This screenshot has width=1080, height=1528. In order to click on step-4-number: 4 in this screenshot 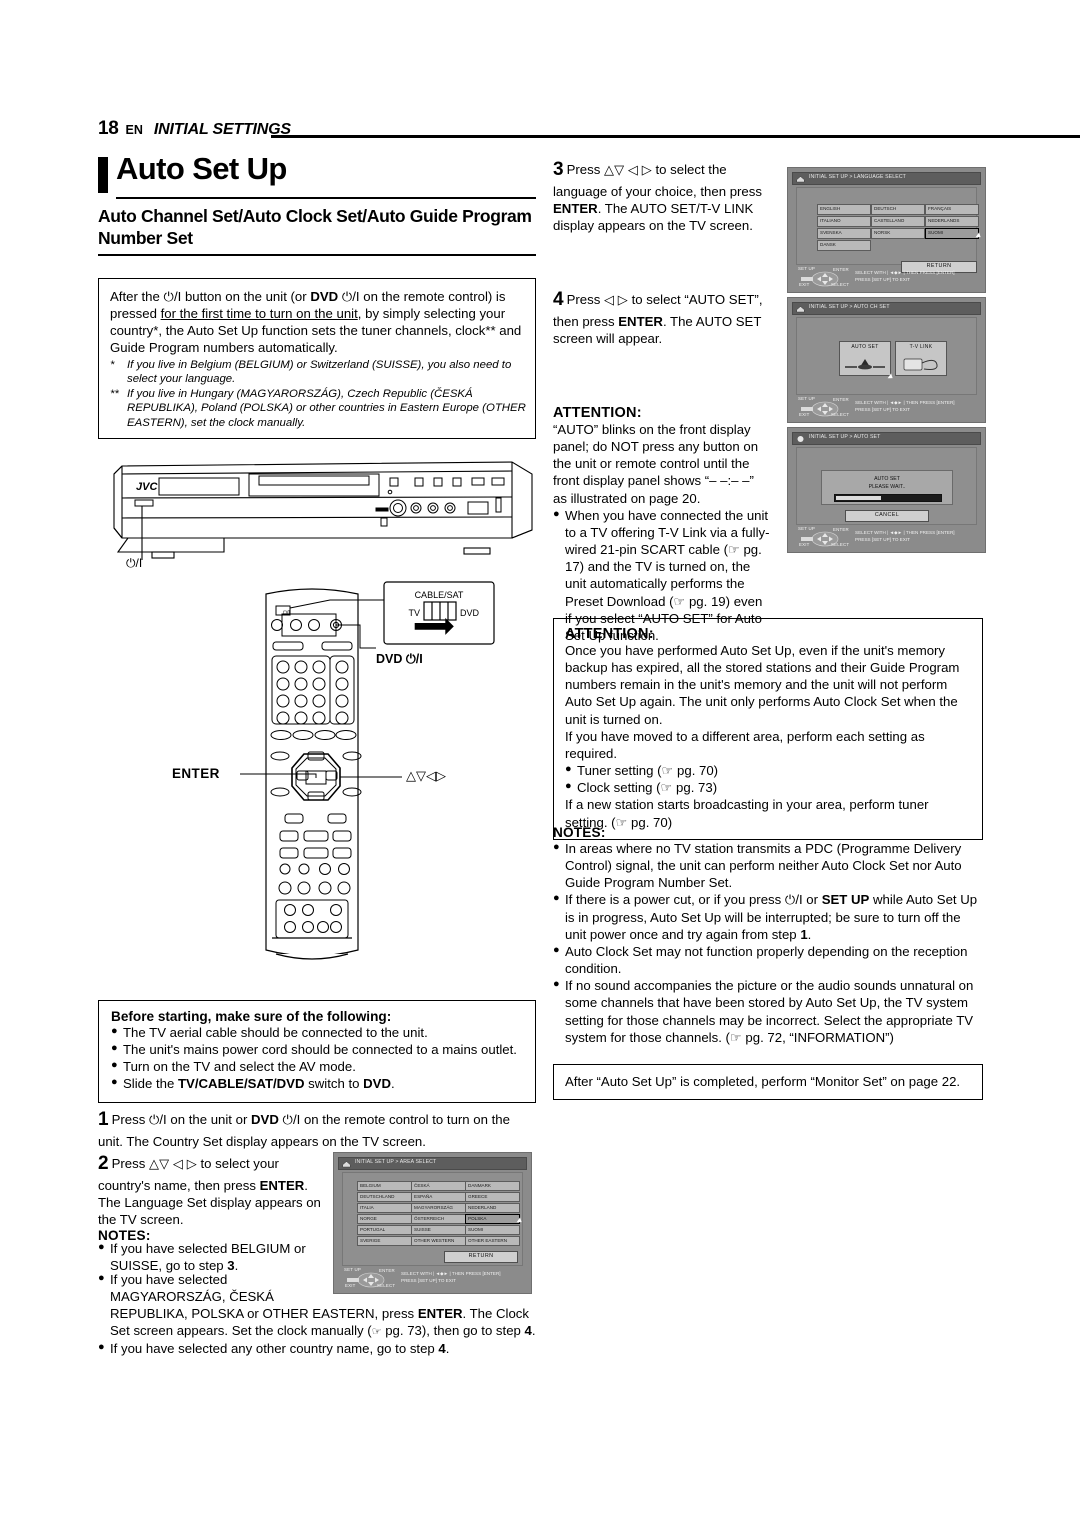, I will do `click(558, 299)`.